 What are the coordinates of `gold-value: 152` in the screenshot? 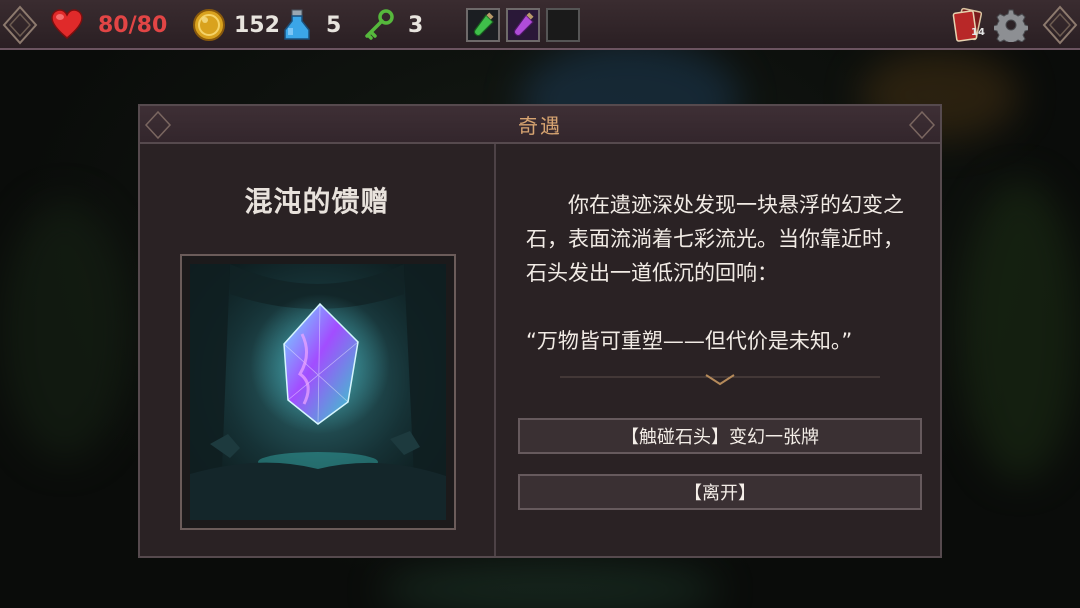 It's located at (257, 25).